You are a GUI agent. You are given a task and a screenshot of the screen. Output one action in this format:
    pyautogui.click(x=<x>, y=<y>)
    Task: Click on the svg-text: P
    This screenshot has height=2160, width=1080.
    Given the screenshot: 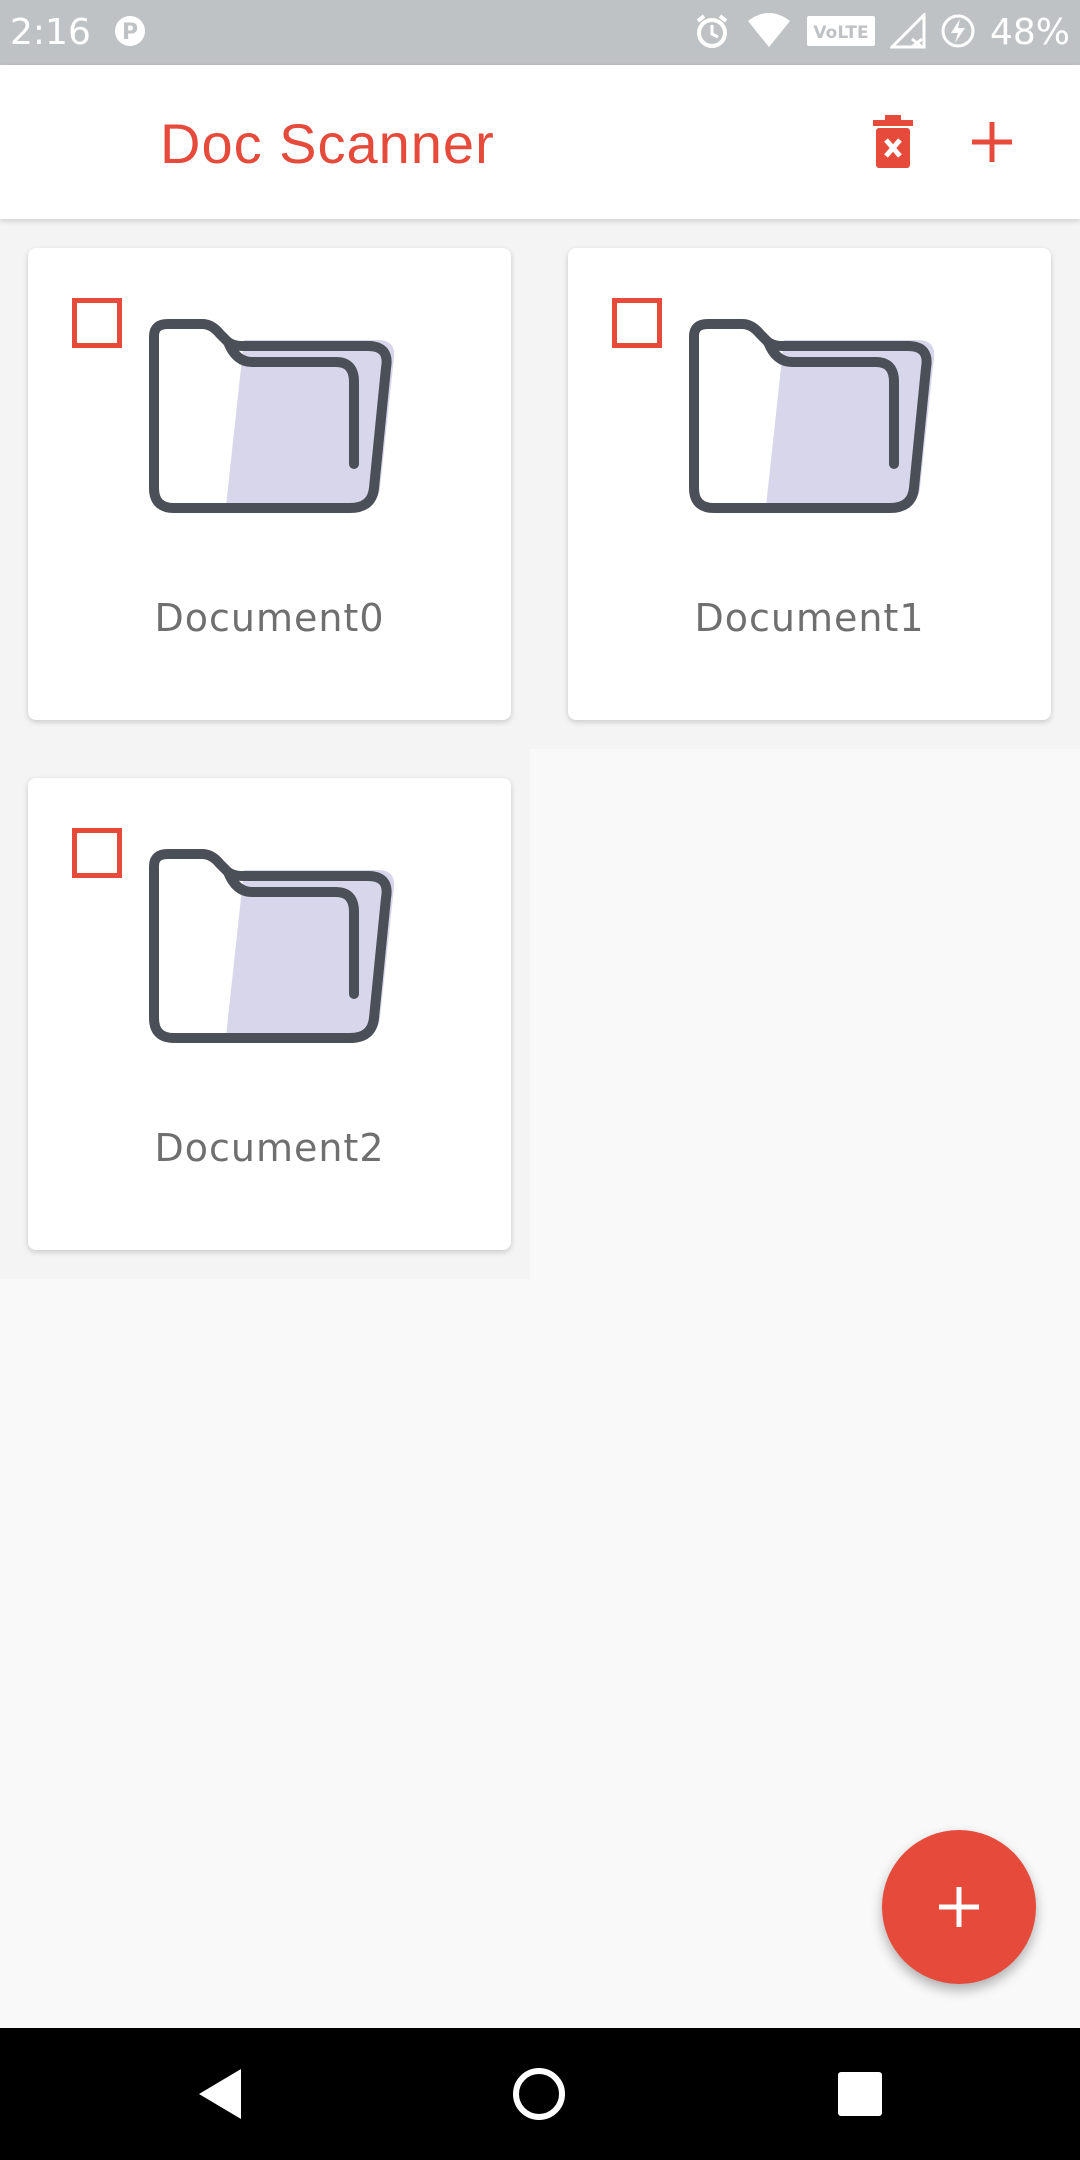 What is the action you would take?
    pyautogui.click(x=130, y=32)
    